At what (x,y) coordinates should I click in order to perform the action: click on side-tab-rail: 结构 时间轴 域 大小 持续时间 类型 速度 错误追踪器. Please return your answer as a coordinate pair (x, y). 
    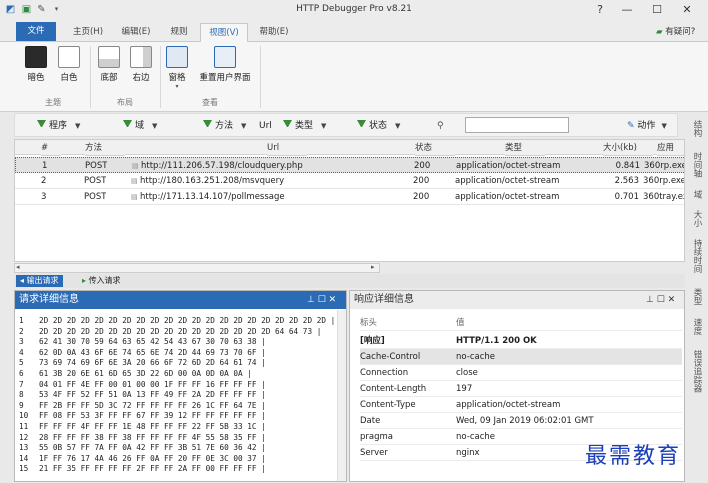
    Looking at the image, I should click on (696, 297).